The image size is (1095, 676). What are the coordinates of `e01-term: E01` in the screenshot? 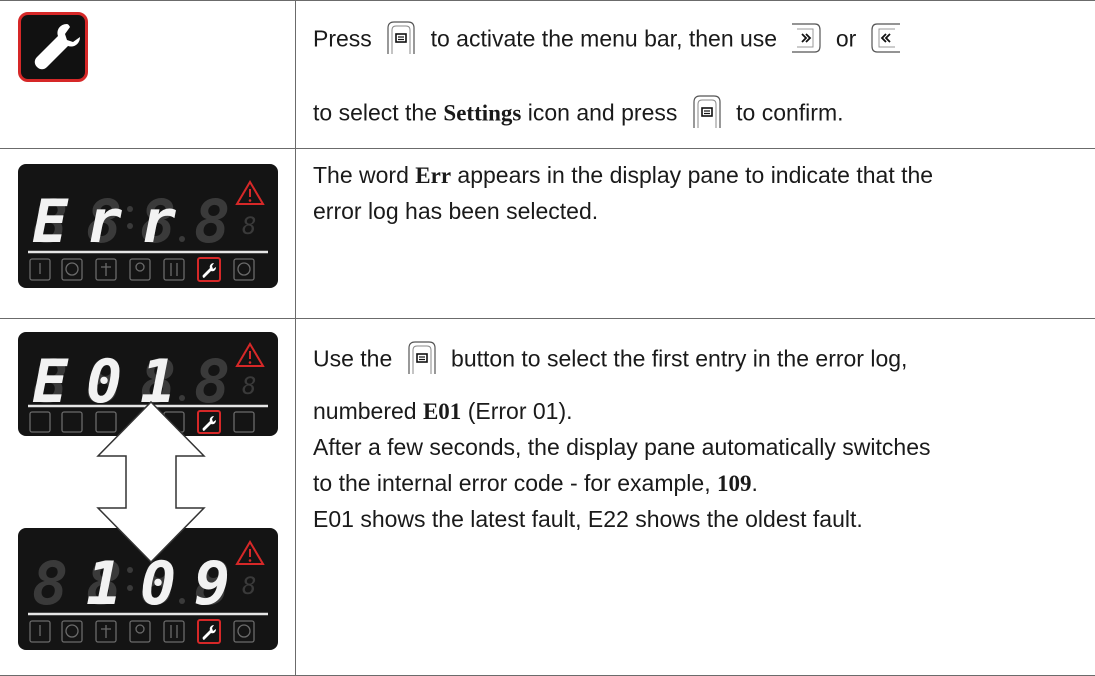 It's located at (442, 411).